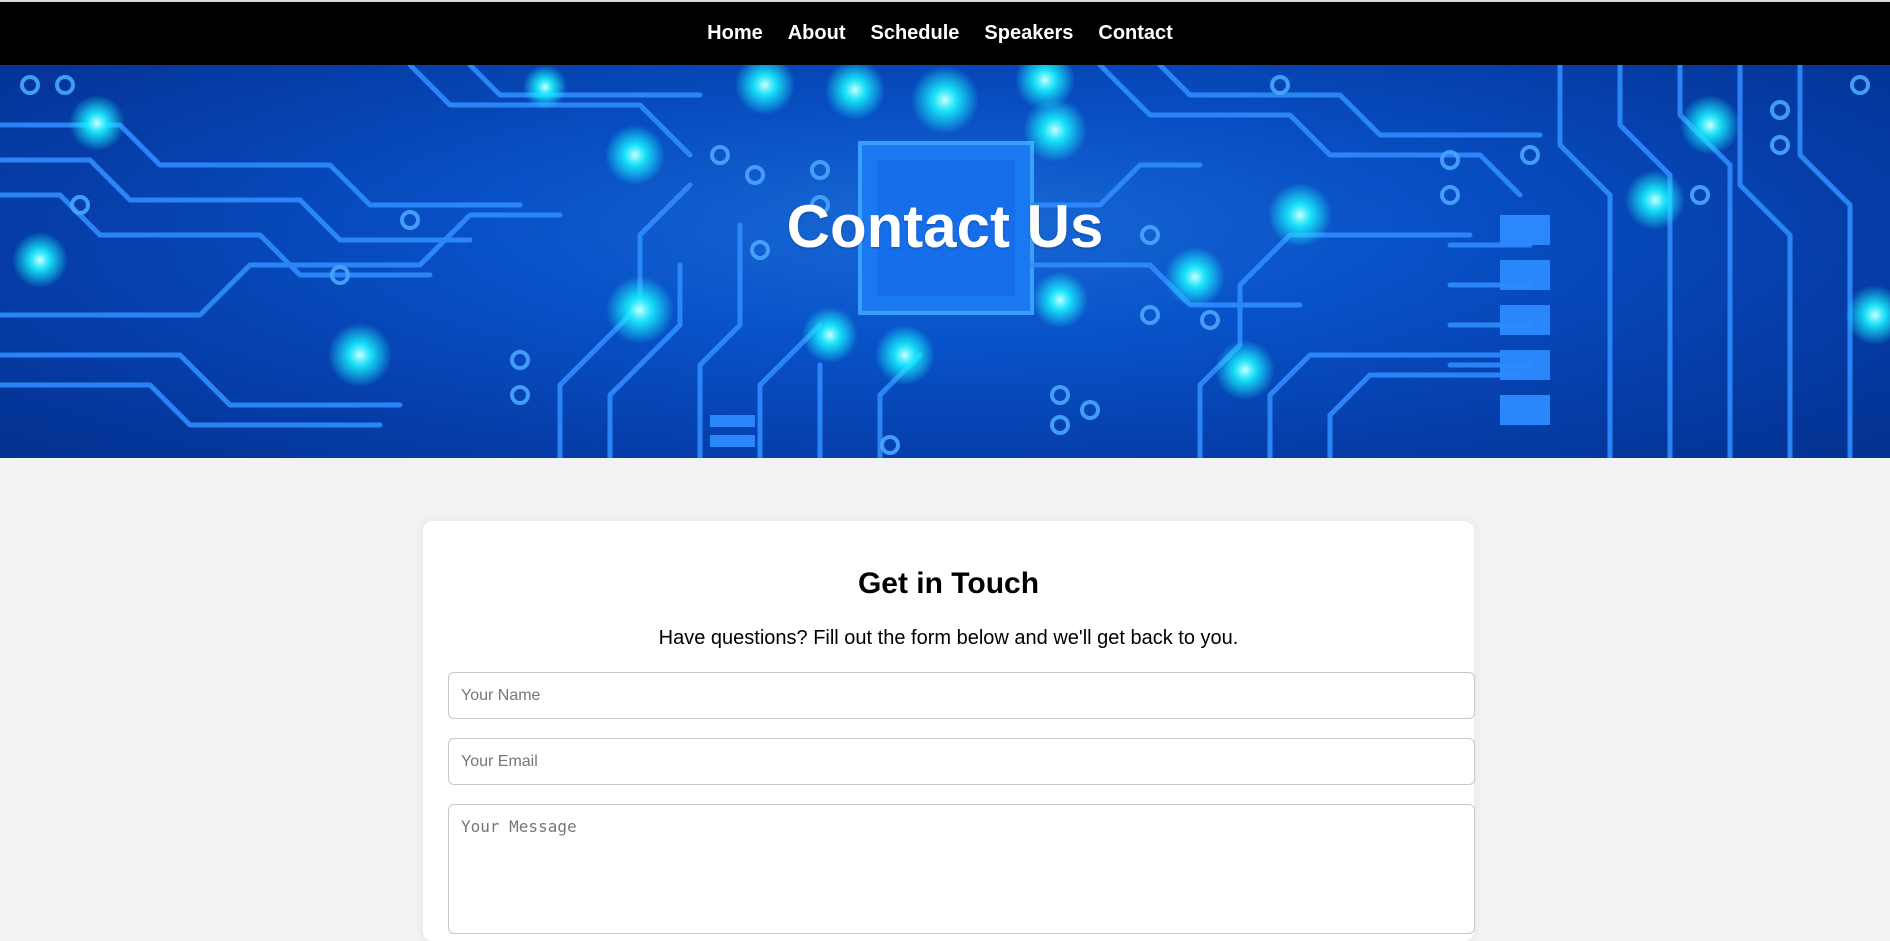 The height and width of the screenshot is (941, 1890). Describe the element at coordinates (945, 226) in the screenshot. I see `hero-title: Contact Us` at that location.